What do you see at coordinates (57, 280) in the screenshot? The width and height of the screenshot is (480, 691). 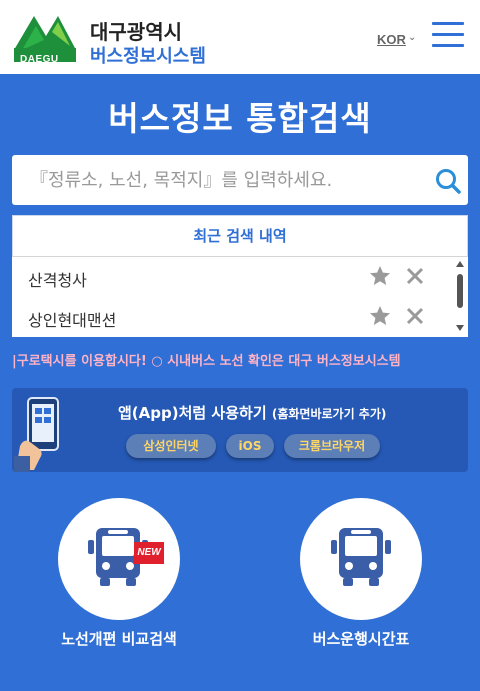 I see `recent-search-label: 산격청사` at bounding box center [57, 280].